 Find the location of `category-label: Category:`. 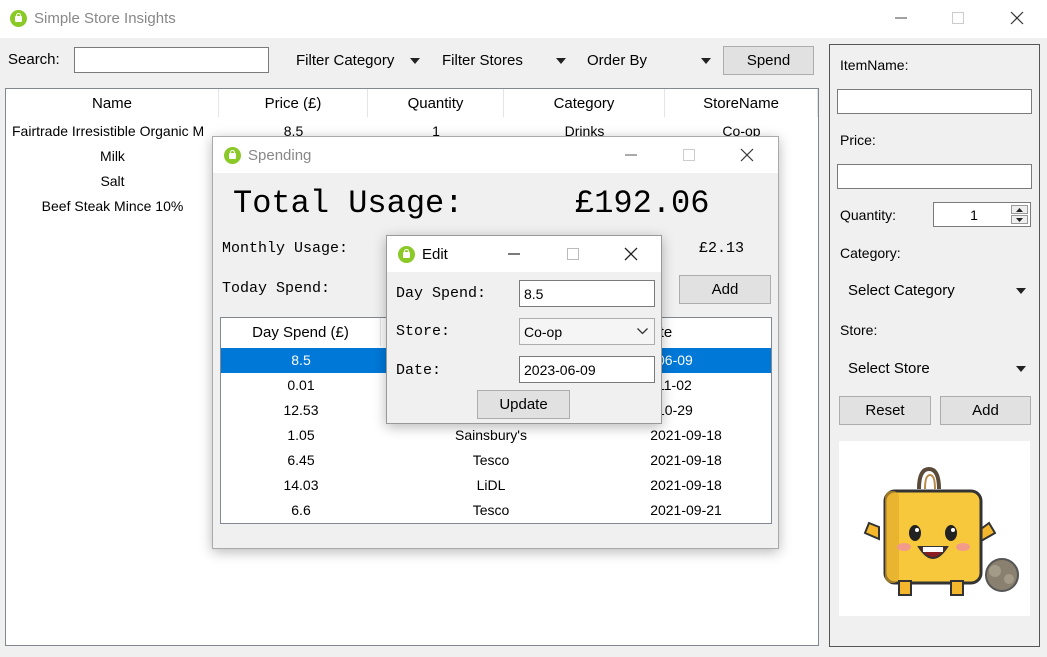

category-label: Category: is located at coordinates (870, 253).